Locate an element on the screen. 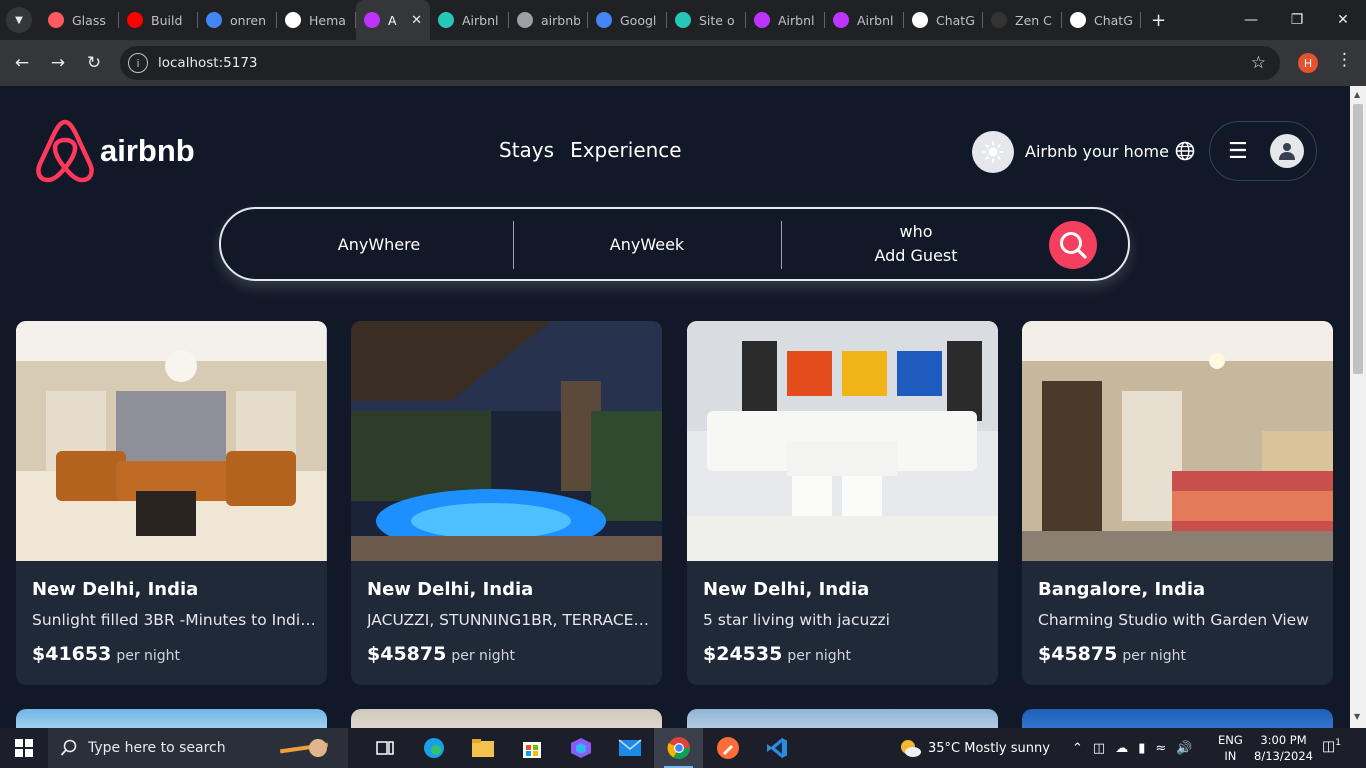 The height and width of the screenshot is (768, 1366). clock: 3:00 PM 8/13/2024 is located at coordinates (1283, 748).